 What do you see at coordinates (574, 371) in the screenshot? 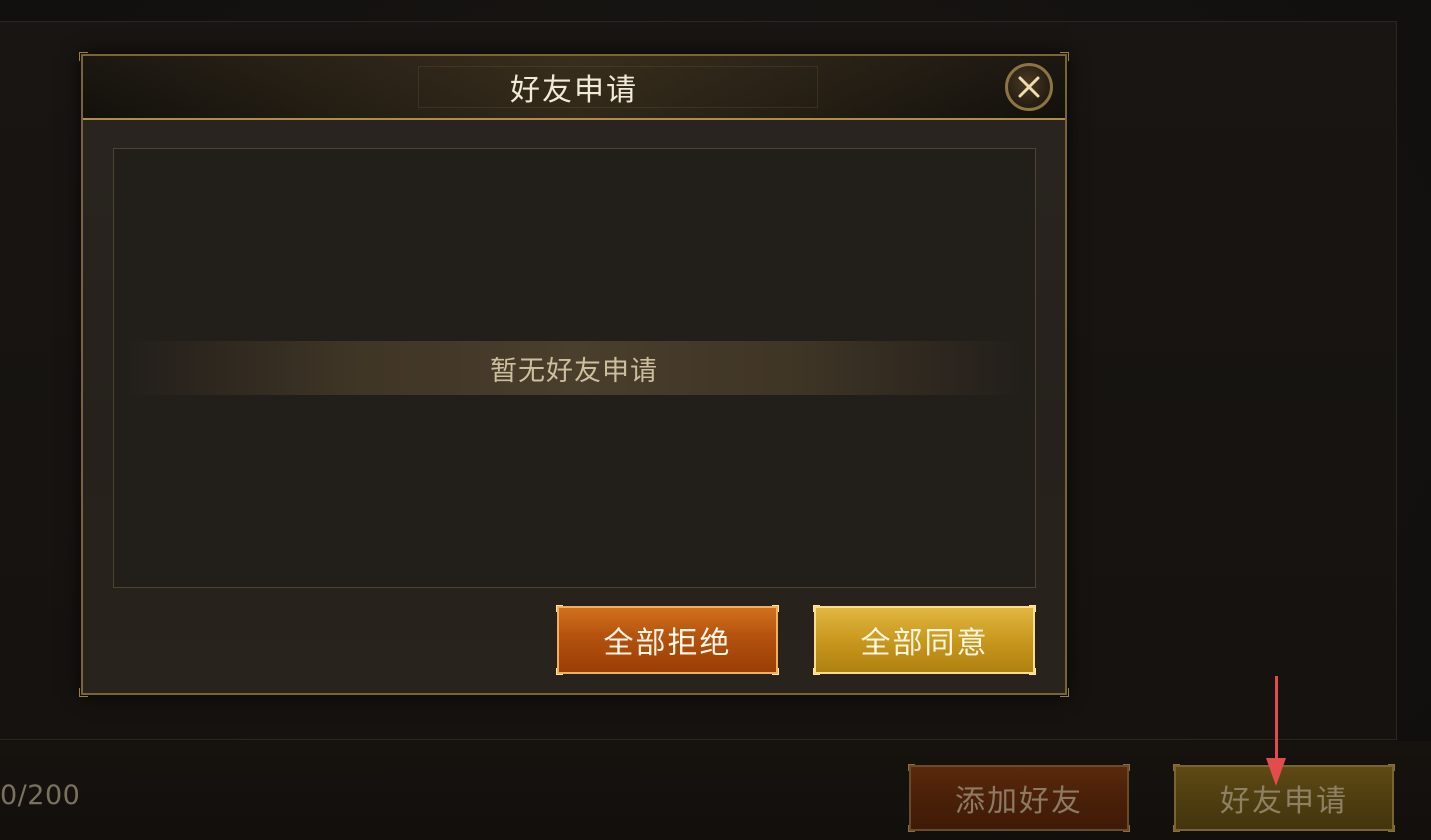
I see `empty-state-text: 暂无好友申请` at bounding box center [574, 371].